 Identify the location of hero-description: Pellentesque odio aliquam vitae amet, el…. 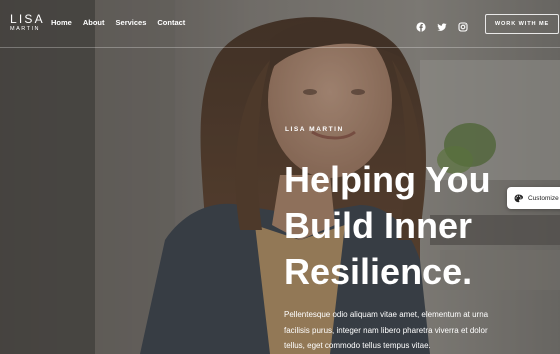
(414, 330).